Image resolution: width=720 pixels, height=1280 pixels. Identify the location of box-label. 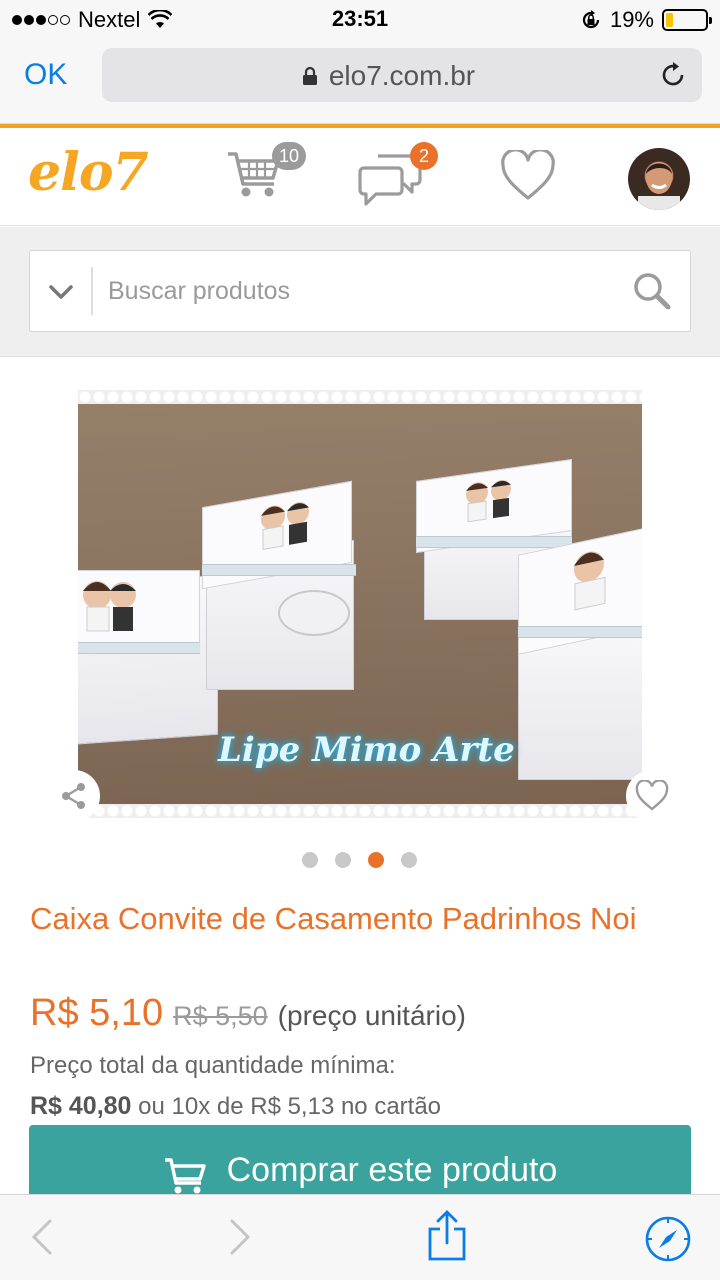
(314, 613).